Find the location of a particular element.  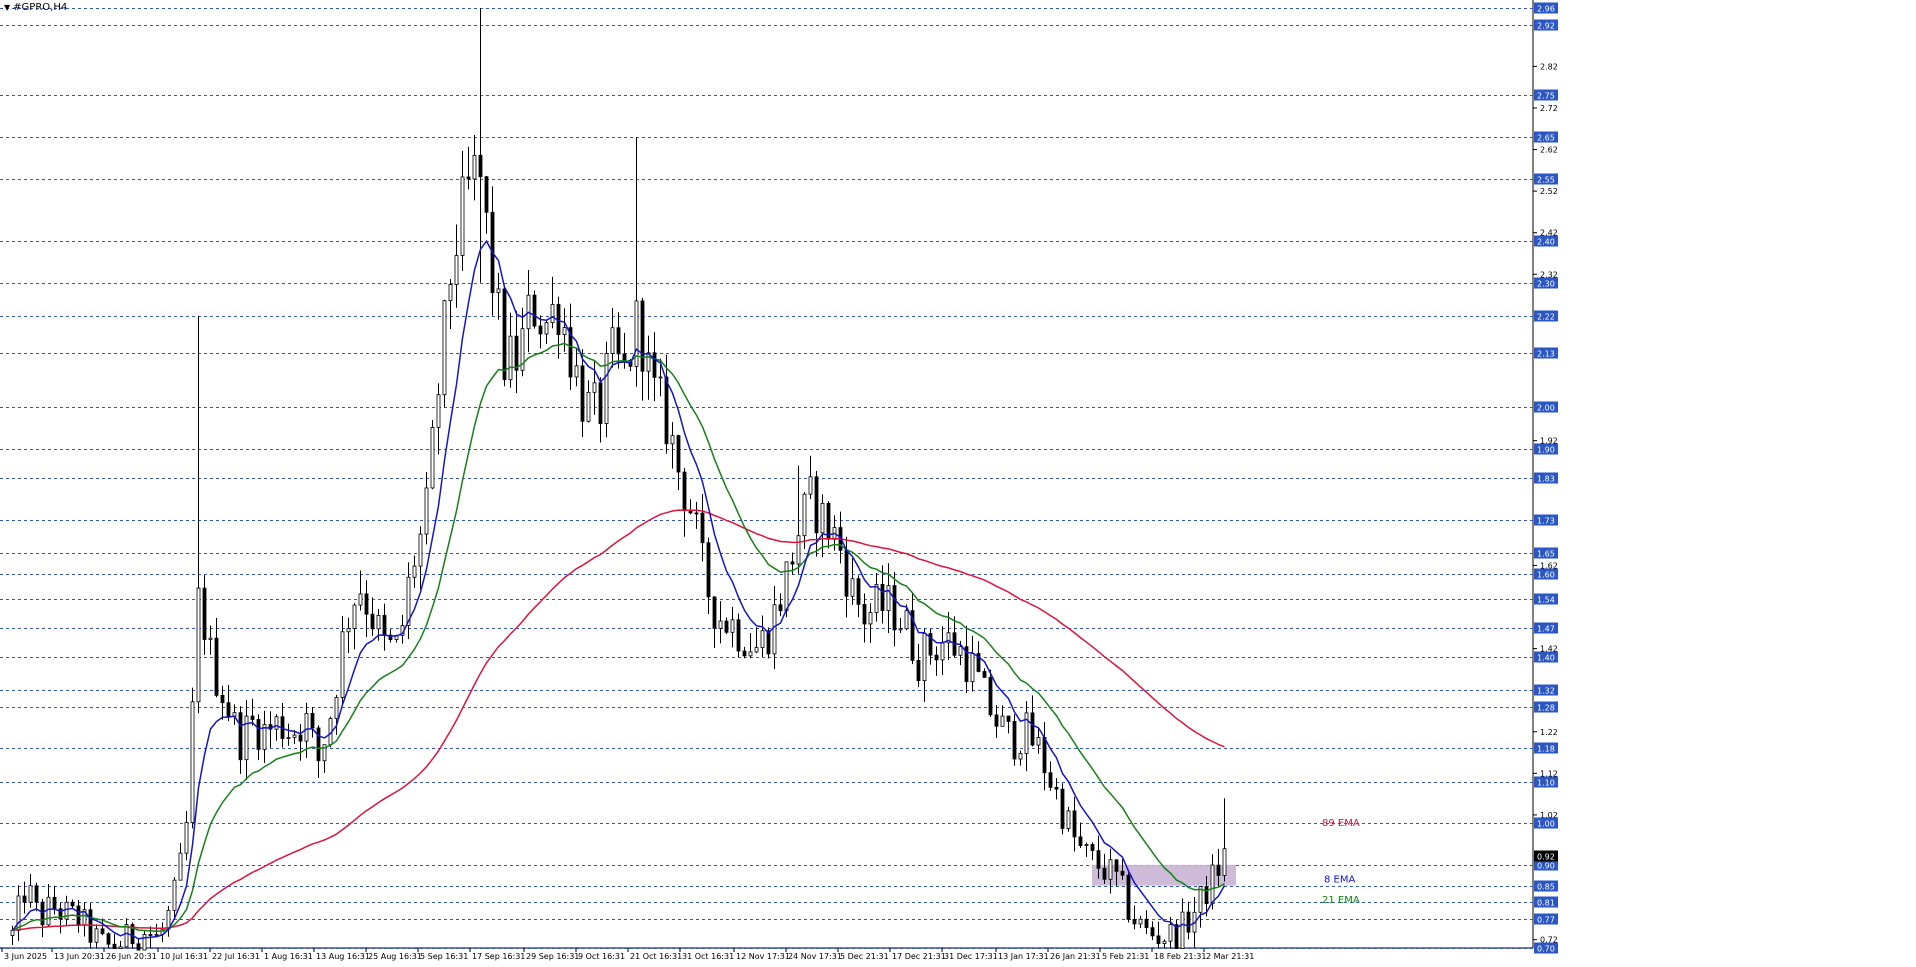

x-tick-label: 13 Jan 17:31 is located at coordinates (1023, 956).